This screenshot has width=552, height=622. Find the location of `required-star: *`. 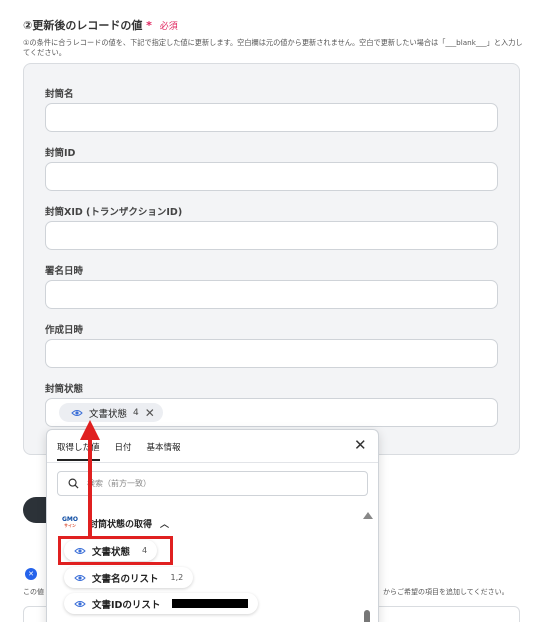

required-star: * is located at coordinates (149, 25).